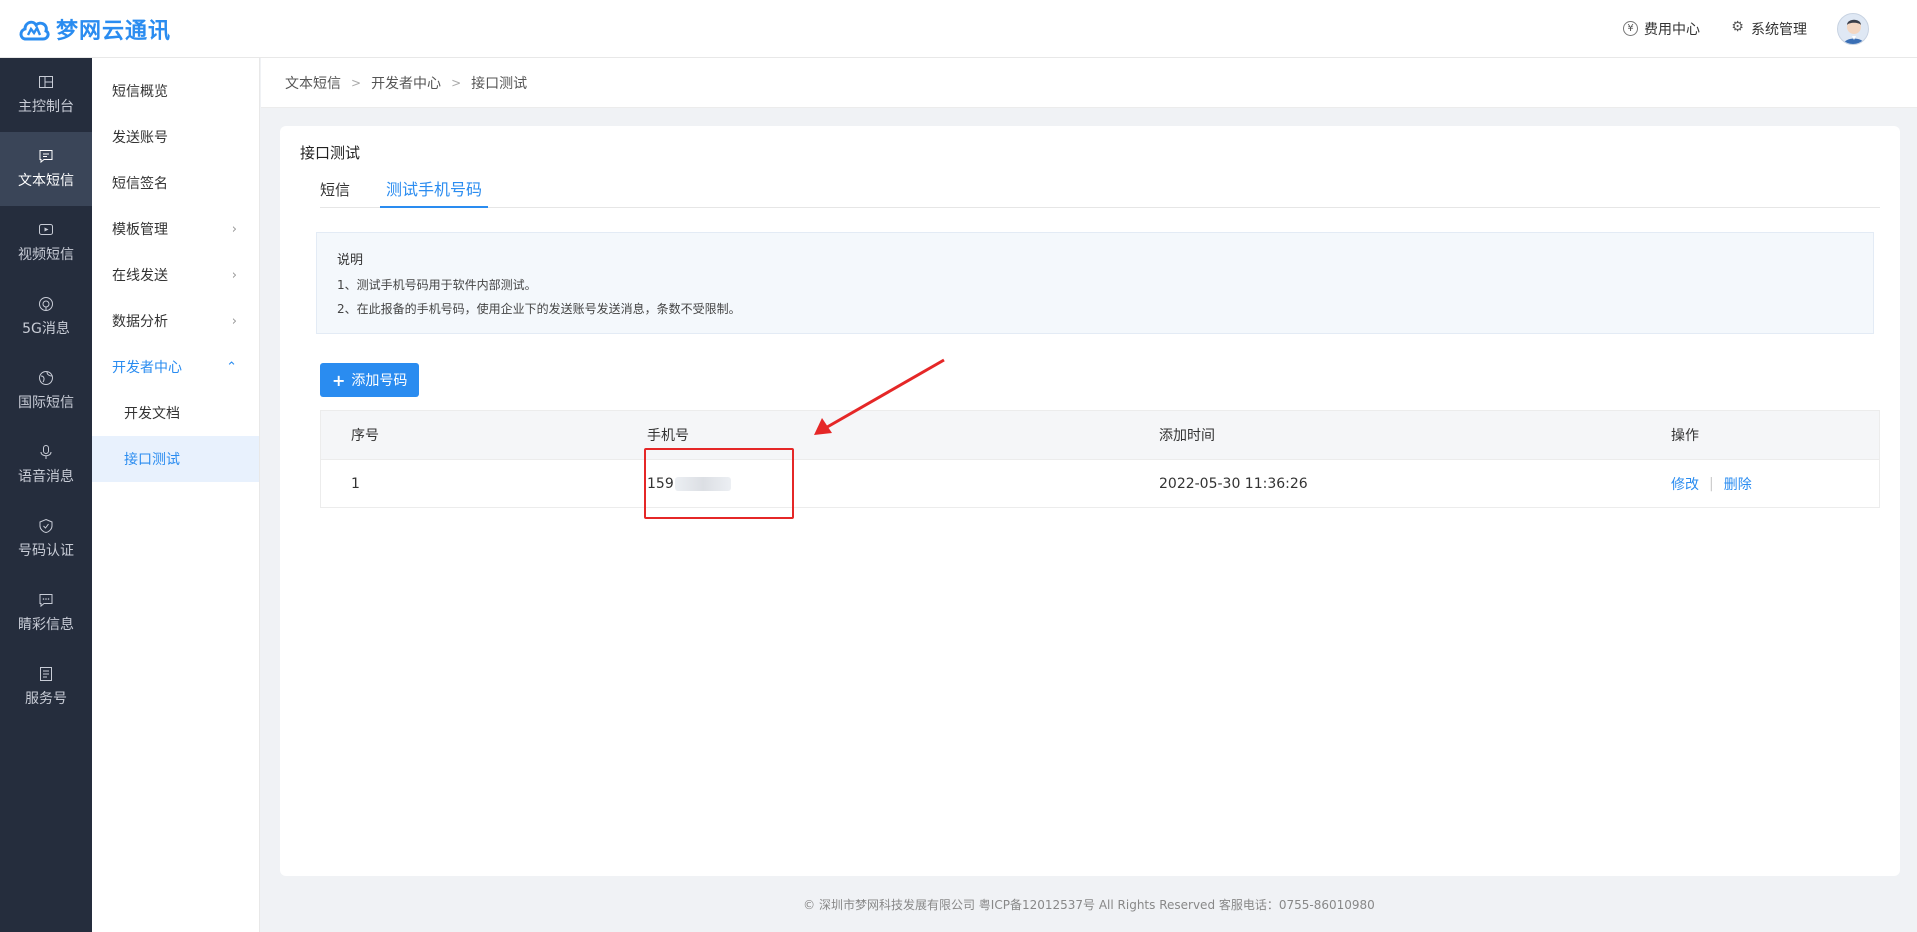  I want to click on cell-added-time: 2022-05-30 11:36:26, so click(1233, 483).